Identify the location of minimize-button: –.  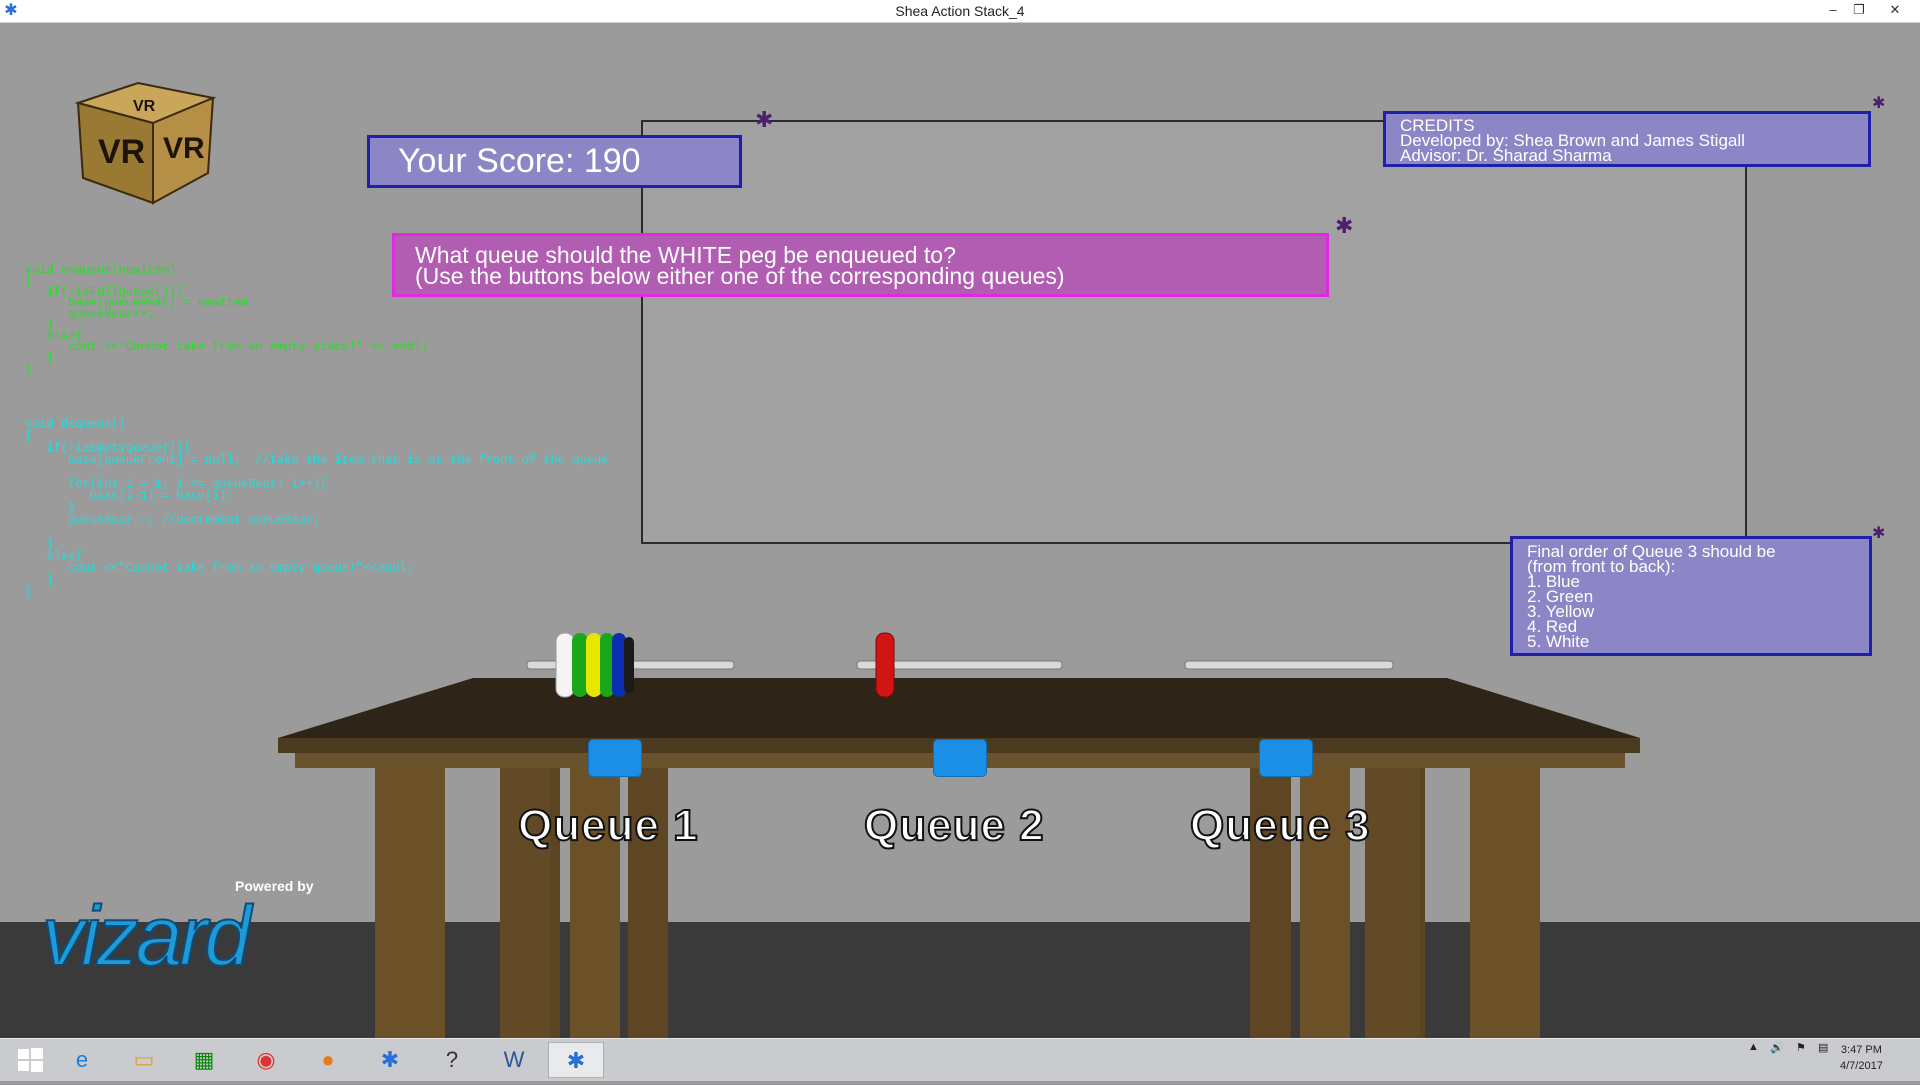
(1833, 11).